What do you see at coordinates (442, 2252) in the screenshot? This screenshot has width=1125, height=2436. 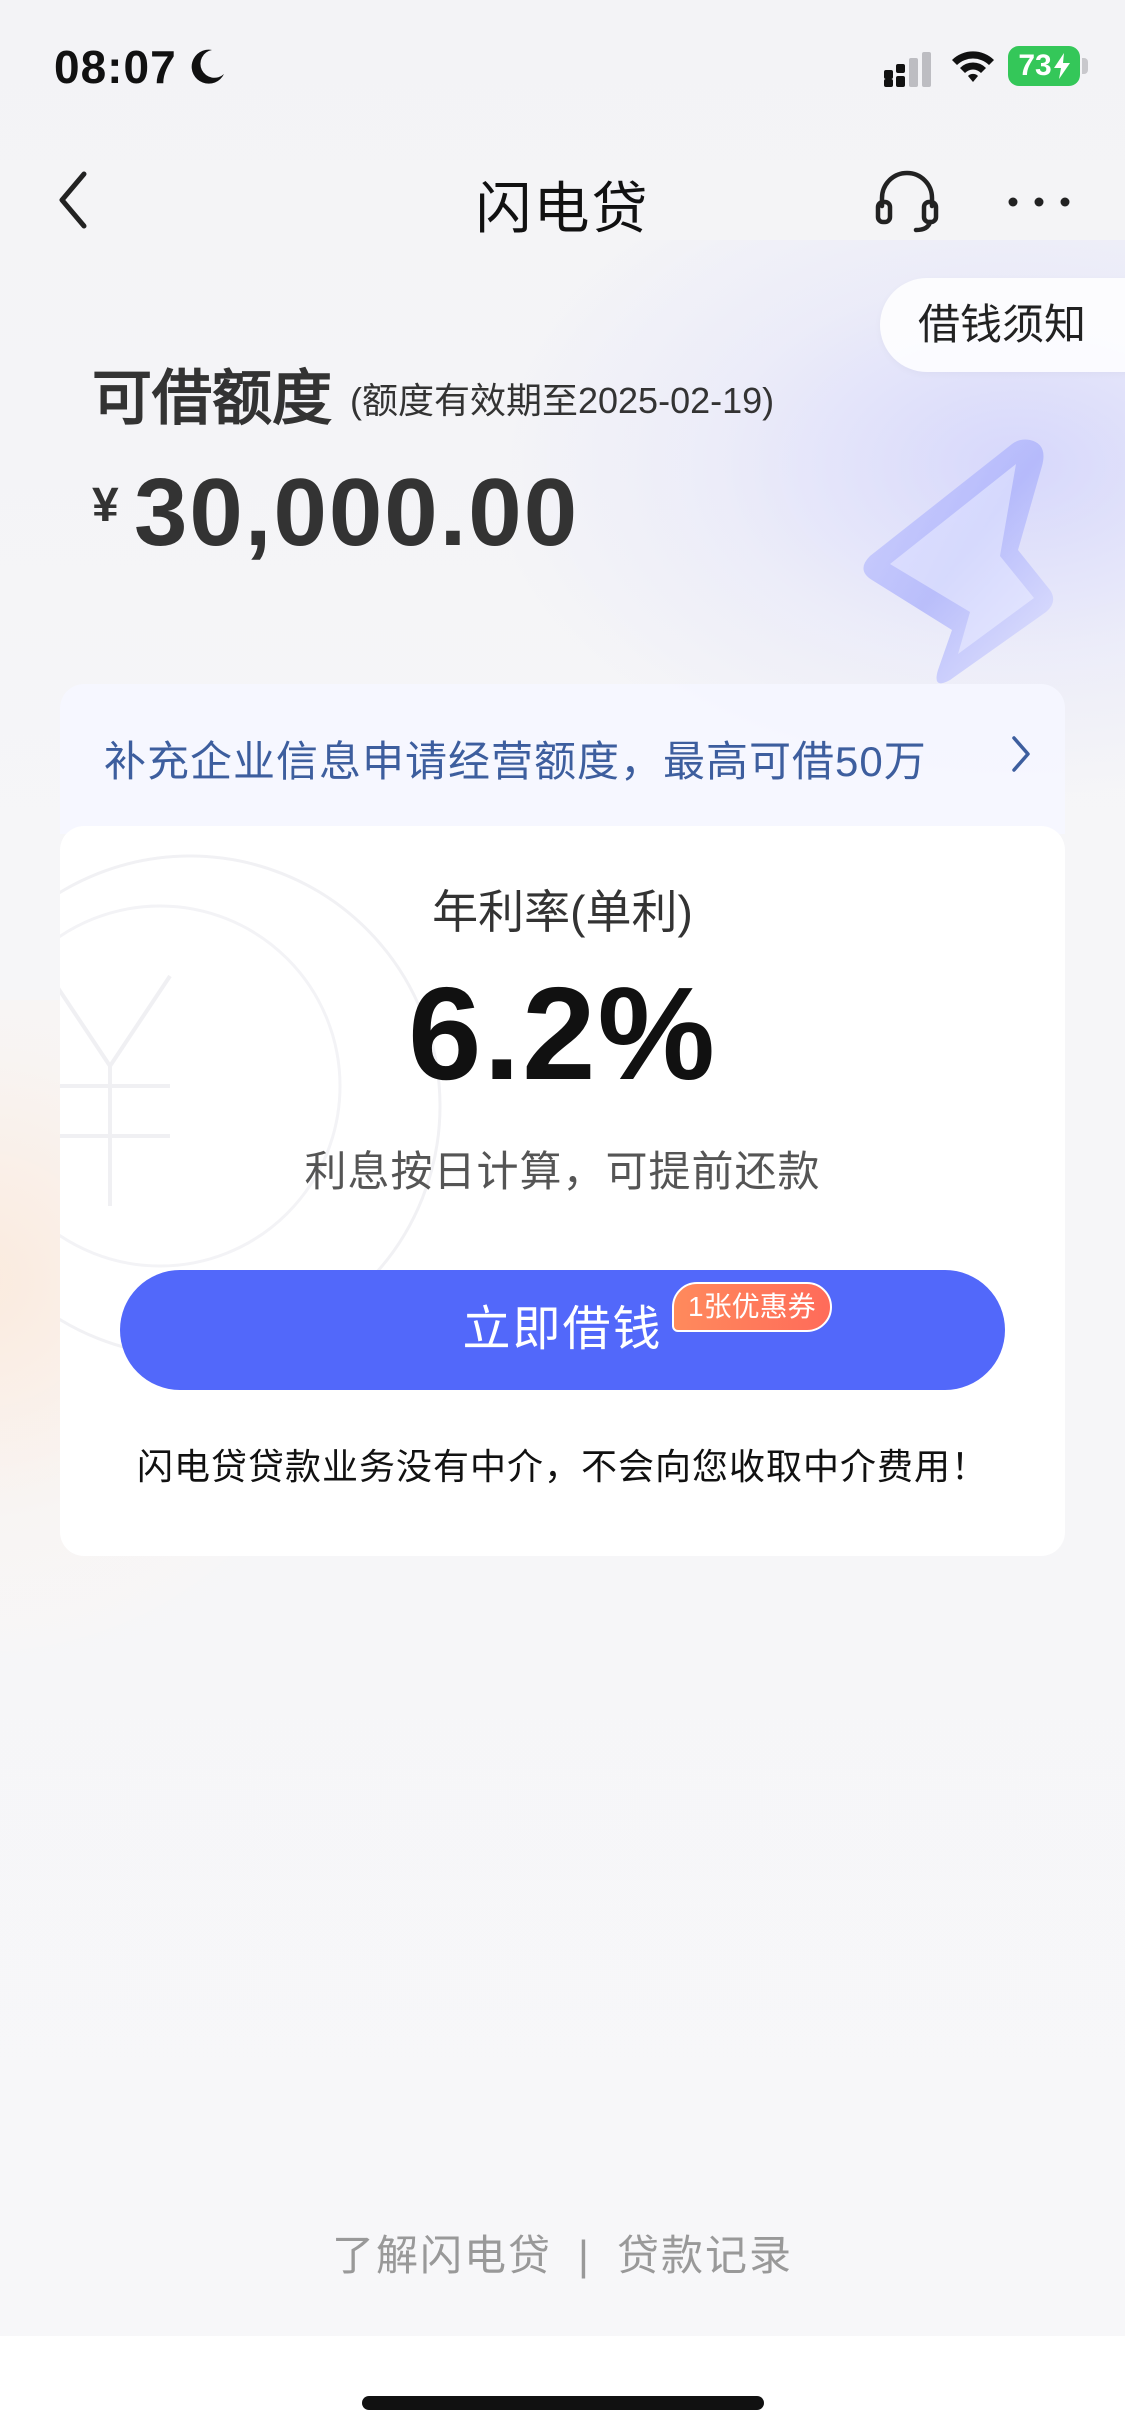 I see `about-link: 了解闪电贷` at bounding box center [442, 2252].